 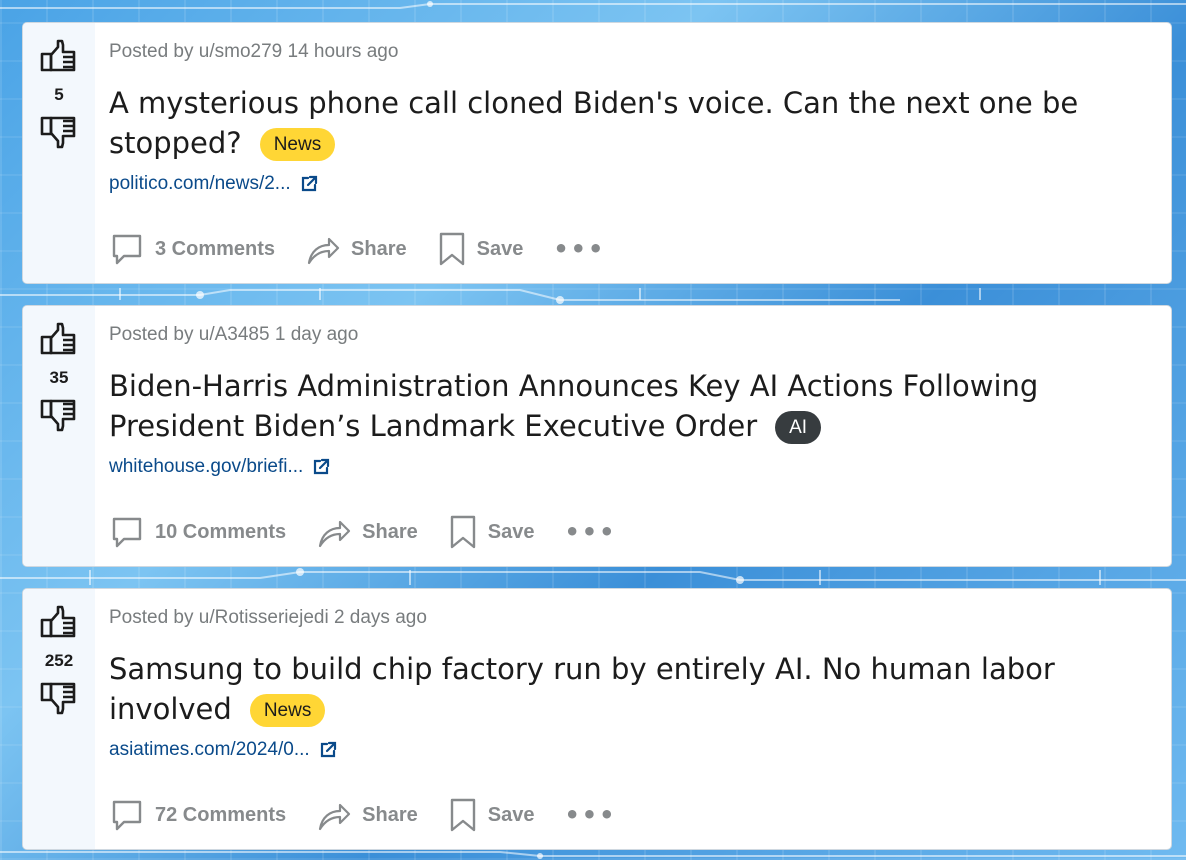 I want to click on vote-column: 252, so click(x=59, y=719).